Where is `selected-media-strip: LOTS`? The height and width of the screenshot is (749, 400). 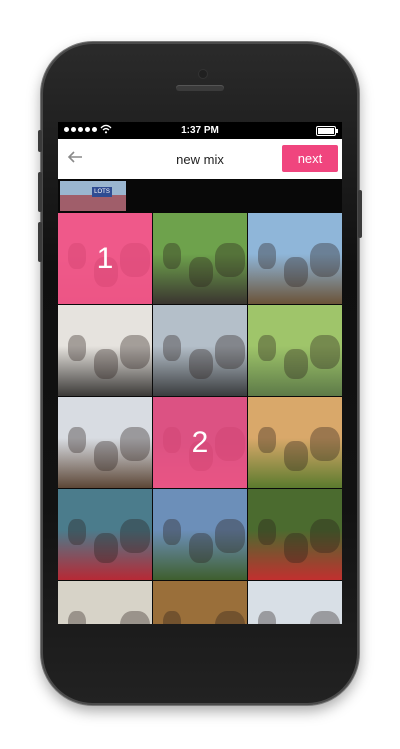
selected-media-strip: LOTS is located at coordinates (200, 196).